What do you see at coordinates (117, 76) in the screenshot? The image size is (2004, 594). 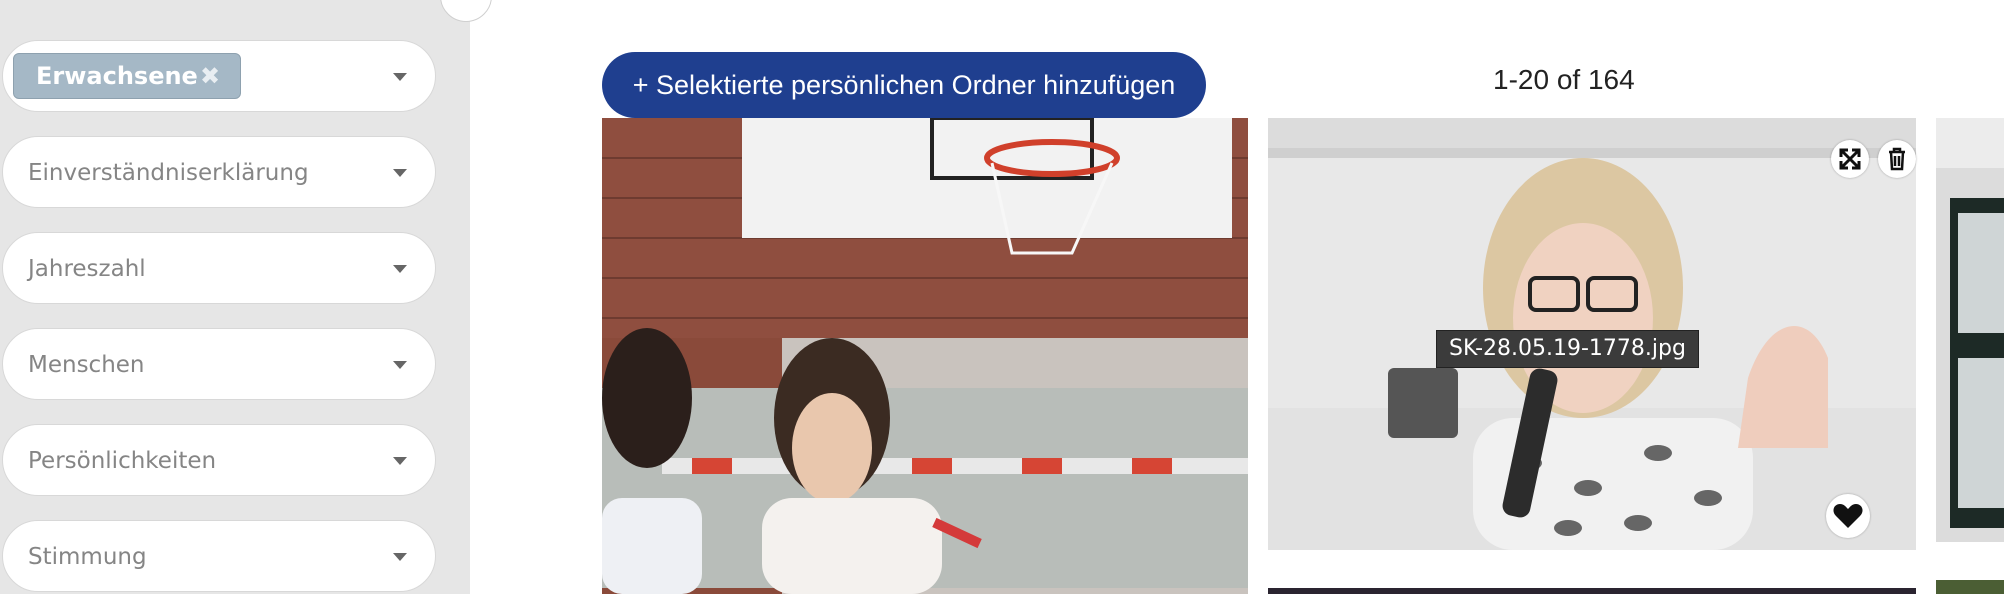 I see `active-filter-tag-label: Erwachsene` at bounding box center [117, 76].